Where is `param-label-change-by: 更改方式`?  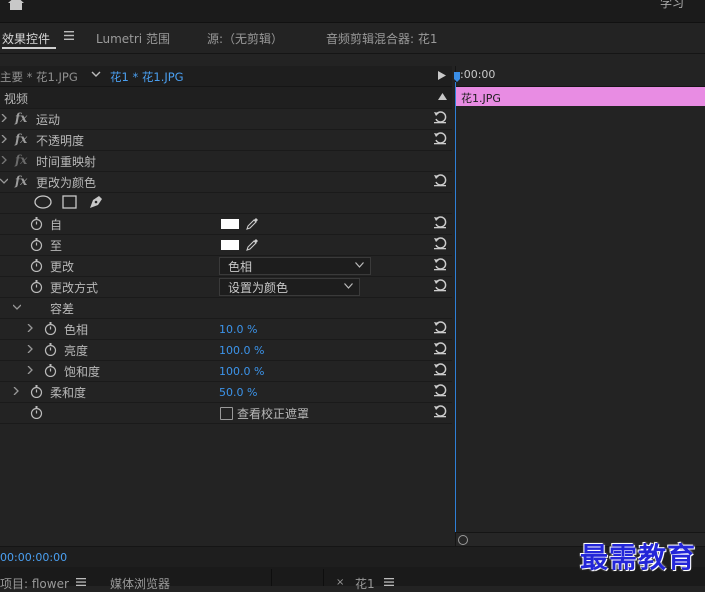 param-label-change-by: 更改方式 is located at coordinates (74, 288).